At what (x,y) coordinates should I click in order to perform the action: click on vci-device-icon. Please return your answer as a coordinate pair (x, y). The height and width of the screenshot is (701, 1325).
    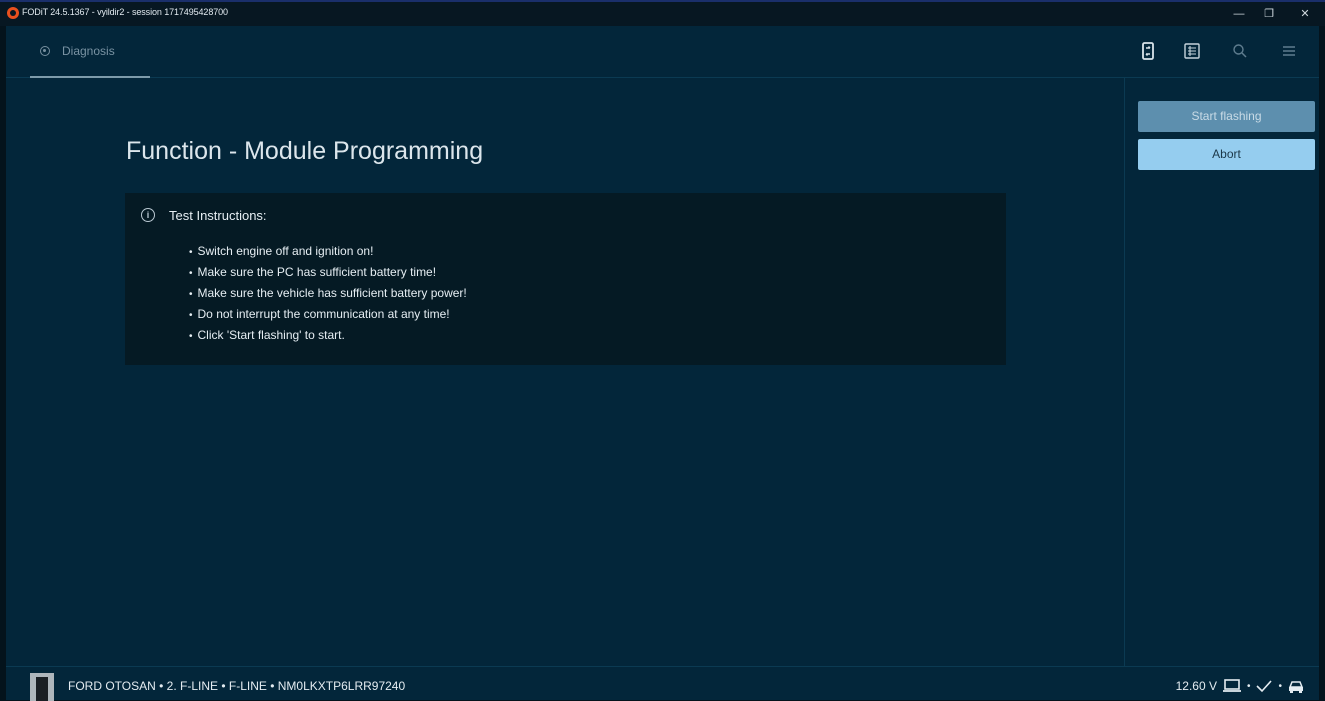
    Looking at the image, I should click on (42, 687).